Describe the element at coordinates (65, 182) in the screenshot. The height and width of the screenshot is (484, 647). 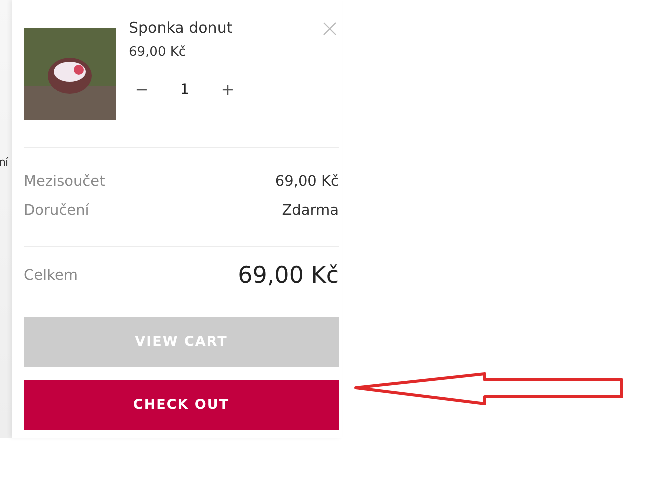
I see `summary-label: Mezisoučet` at that location.